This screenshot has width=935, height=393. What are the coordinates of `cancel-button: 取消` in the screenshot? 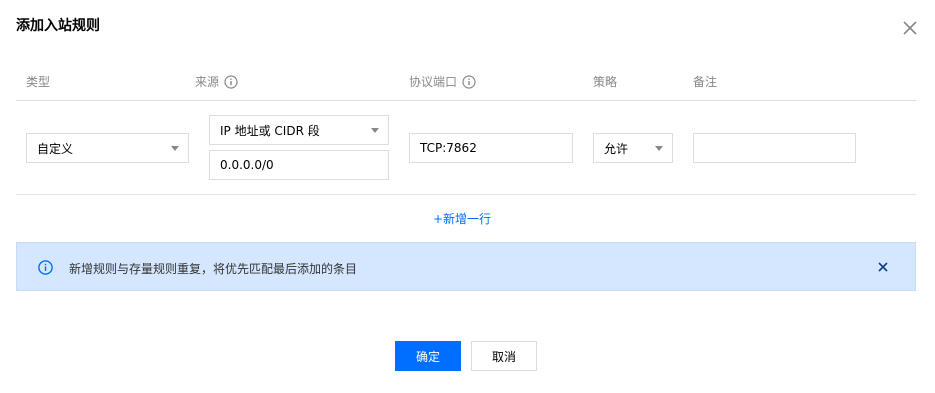 It's located at (504, 356).